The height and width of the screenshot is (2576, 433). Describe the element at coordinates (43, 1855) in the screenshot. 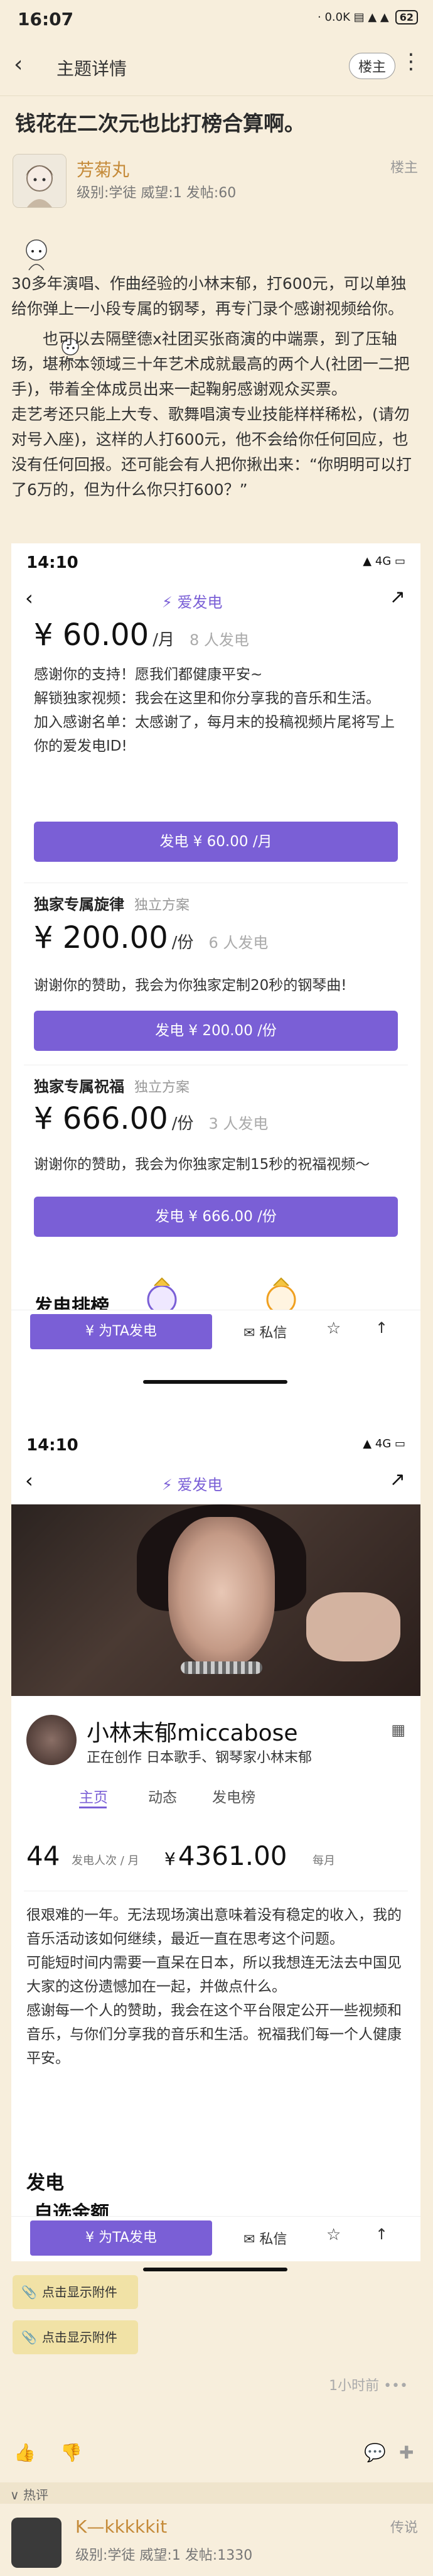

I see `supporter-count: 44` at that location.